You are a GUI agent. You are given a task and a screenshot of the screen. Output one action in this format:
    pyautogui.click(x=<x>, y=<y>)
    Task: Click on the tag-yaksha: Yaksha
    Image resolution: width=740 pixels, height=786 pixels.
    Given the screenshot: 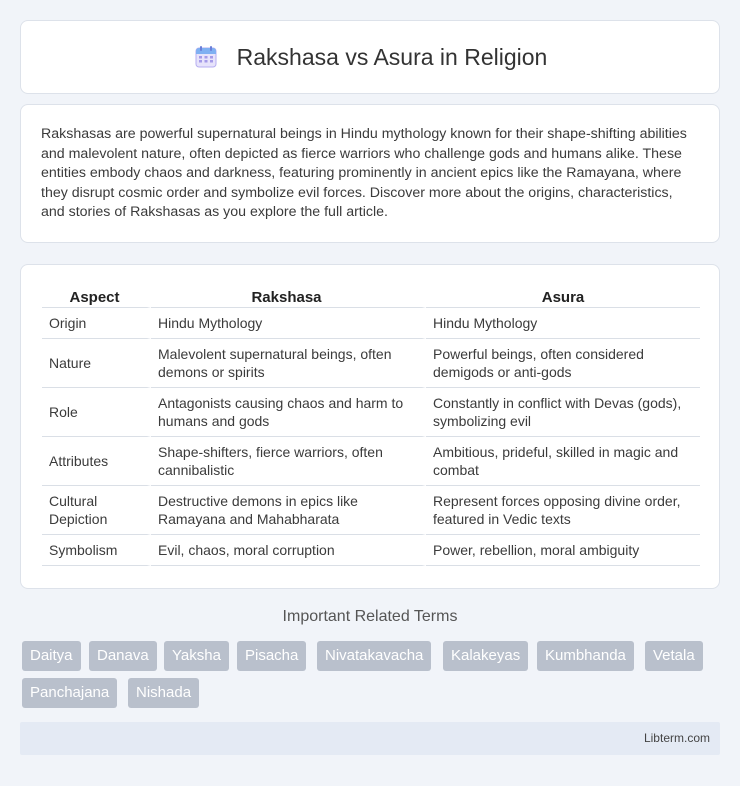 What is the action you would take?
    pyautogui.click(x=196, y=656)
    